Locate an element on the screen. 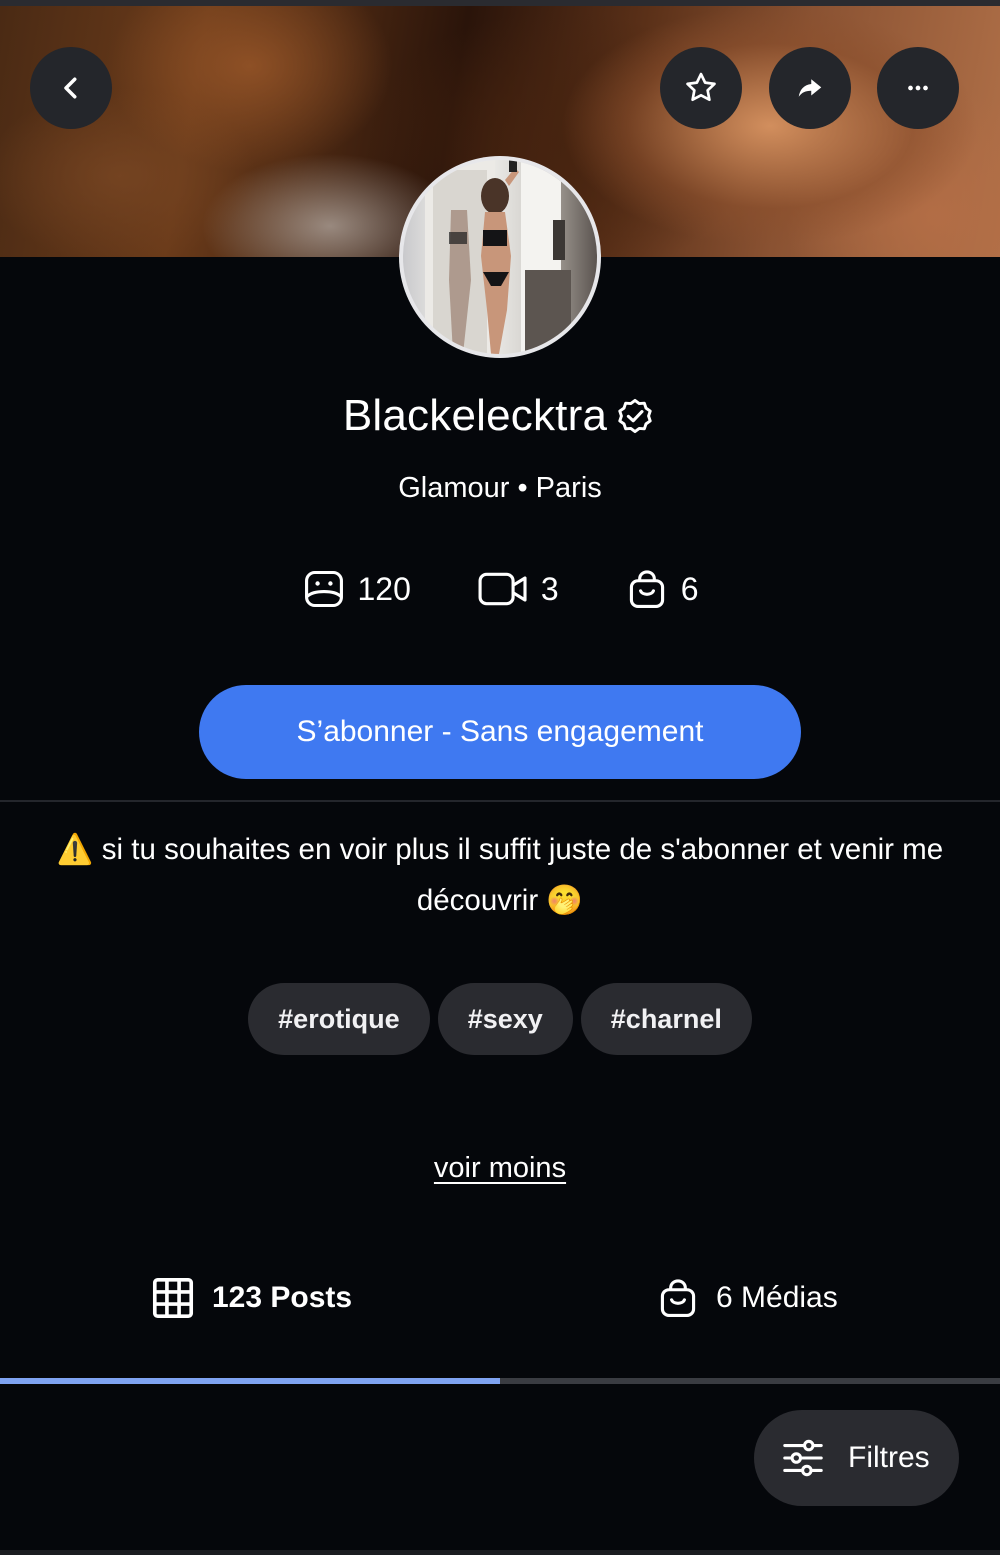 The height and width of the screenshot is (1555, 1000). stats-row: 120 3 6 is located at coordinates (500, 589).